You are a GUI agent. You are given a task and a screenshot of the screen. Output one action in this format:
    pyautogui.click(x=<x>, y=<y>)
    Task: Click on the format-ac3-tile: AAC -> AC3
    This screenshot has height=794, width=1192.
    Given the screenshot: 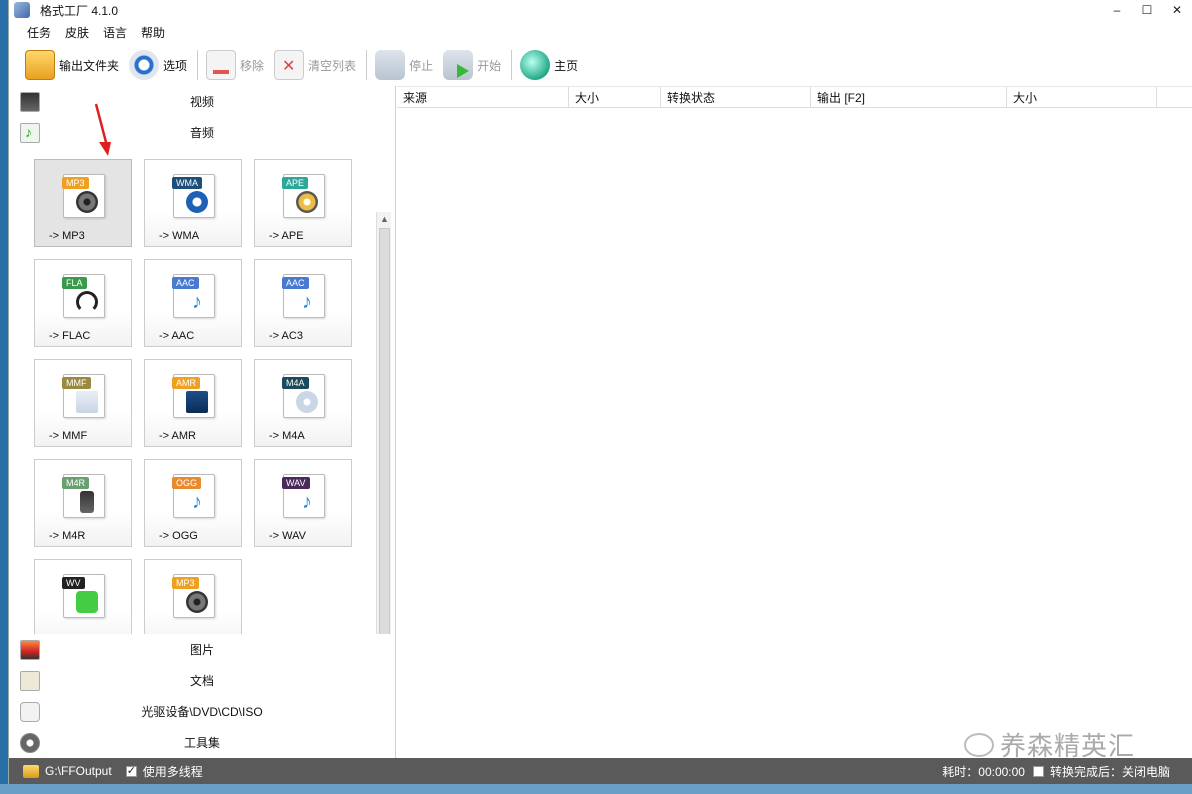 What is the action you would take?
    pyautogui.click(x=303, y=303)
    